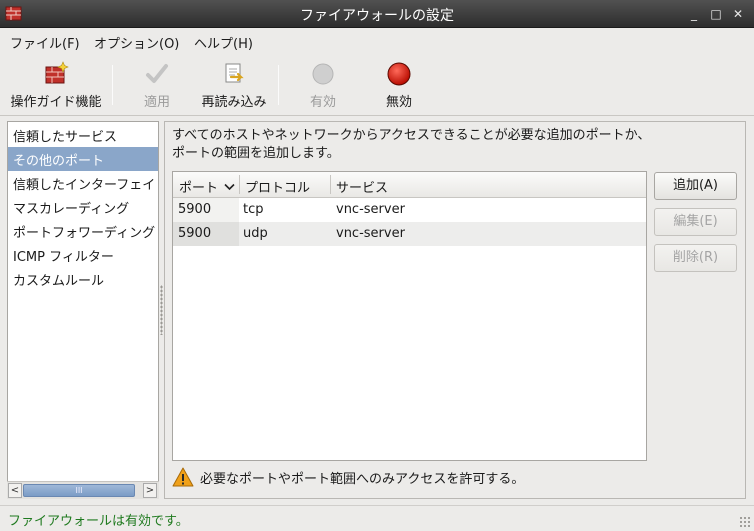 Image resolution: width=754 pixels, height=531 pixels. What do you see at coordinates (83, 135) in the screenshot?
I see `sidebar-item-trusted-services: 信頼したサービス` at bounding box center [83, 135].